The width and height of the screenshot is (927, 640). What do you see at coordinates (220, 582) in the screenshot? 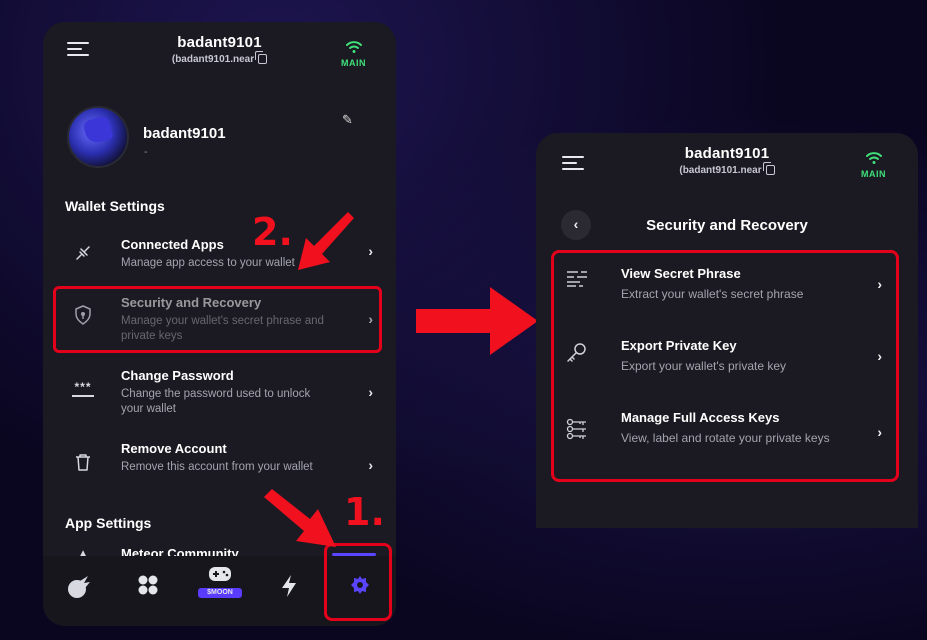
I see `tab-games: $MOON` at bounding box center [220, 582].